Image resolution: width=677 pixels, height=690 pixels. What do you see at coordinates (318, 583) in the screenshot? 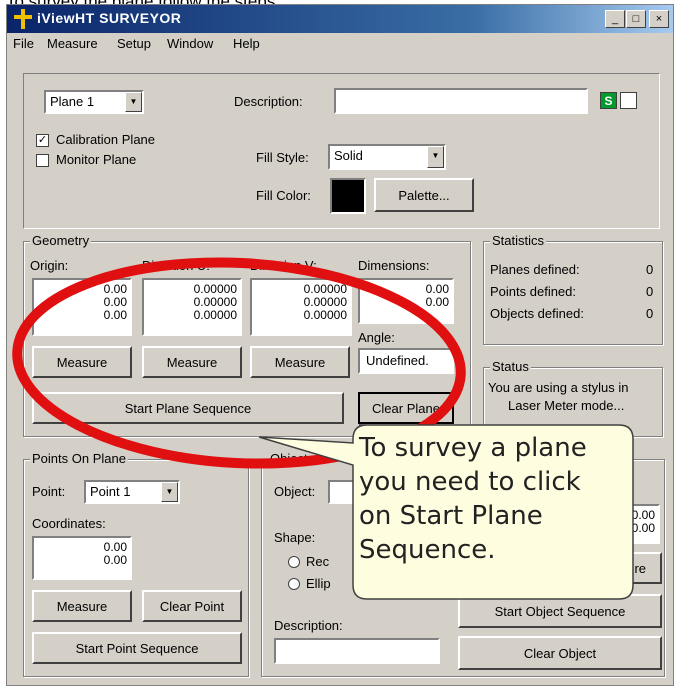
I see `shape-ellipse-label: Ellip` at bounding box center [318, 583].